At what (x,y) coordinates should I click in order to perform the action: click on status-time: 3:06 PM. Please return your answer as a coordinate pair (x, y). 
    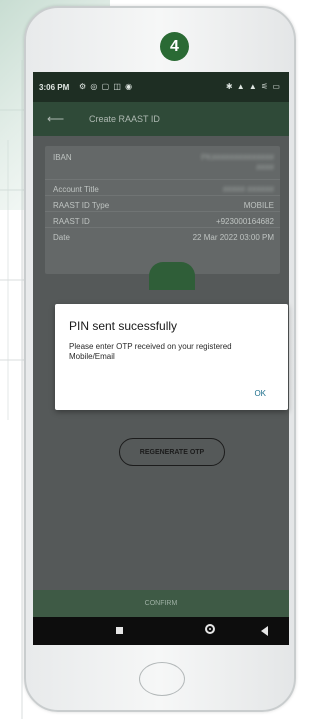
    Looking at the image, I should click on (54, 87).